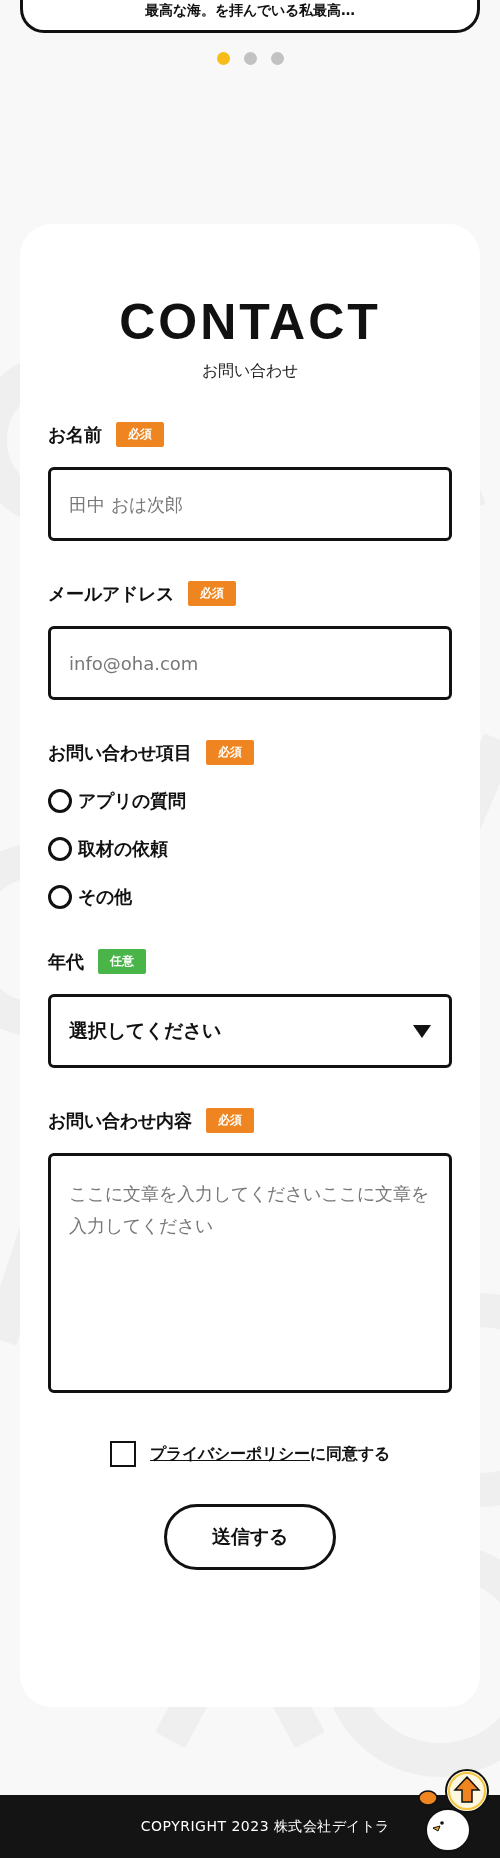 This screenshot has height=1858, width=500. Describe the element at coordinates (250, 1537) in the screenshot. I see `submit-button: 送信する` at that location.